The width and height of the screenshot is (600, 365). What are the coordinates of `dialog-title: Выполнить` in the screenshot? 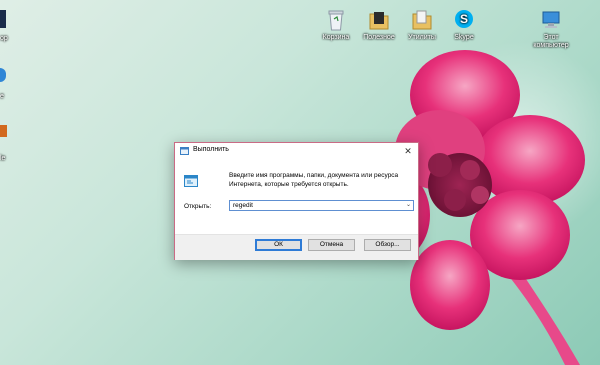 It's located at (211, 149).